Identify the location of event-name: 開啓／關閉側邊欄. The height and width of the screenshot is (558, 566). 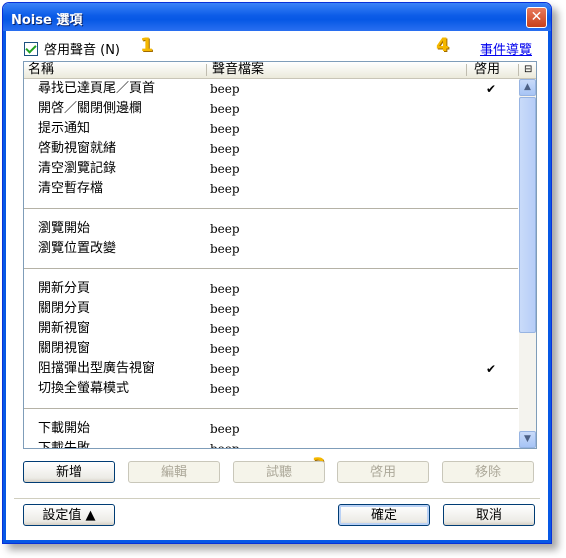
(90, 108).